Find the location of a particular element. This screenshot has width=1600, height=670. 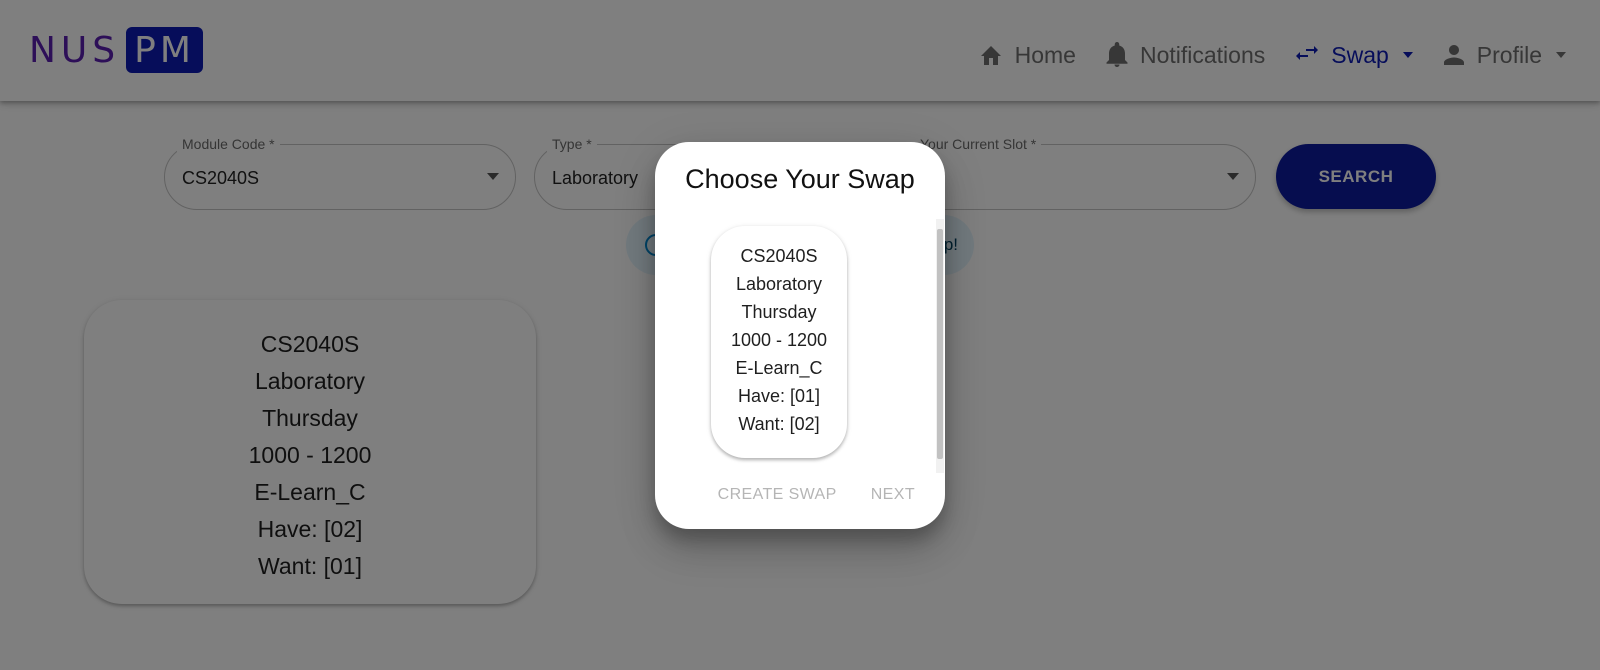

scrollbar-thumb is located at coordinates (940, 344).